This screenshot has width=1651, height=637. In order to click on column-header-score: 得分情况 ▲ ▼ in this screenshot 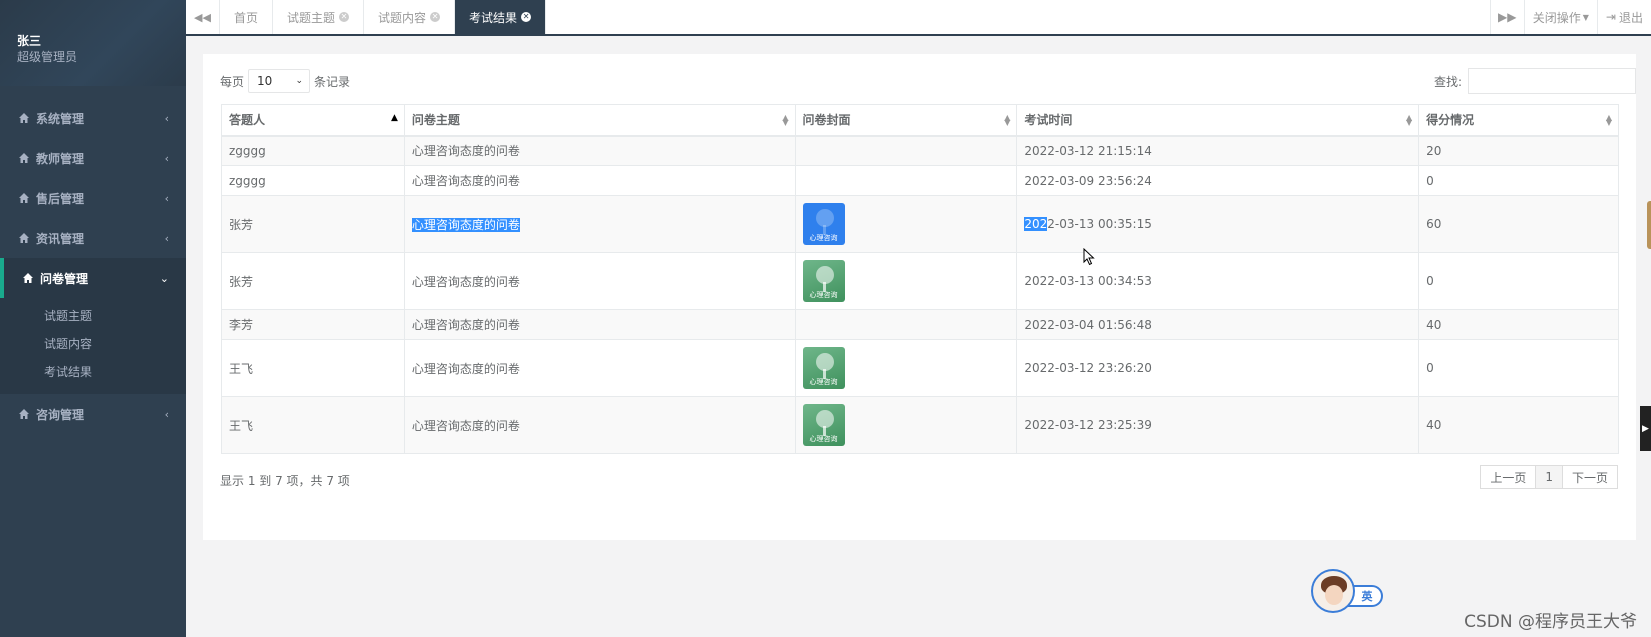, I will do `click(1518, 120)`.